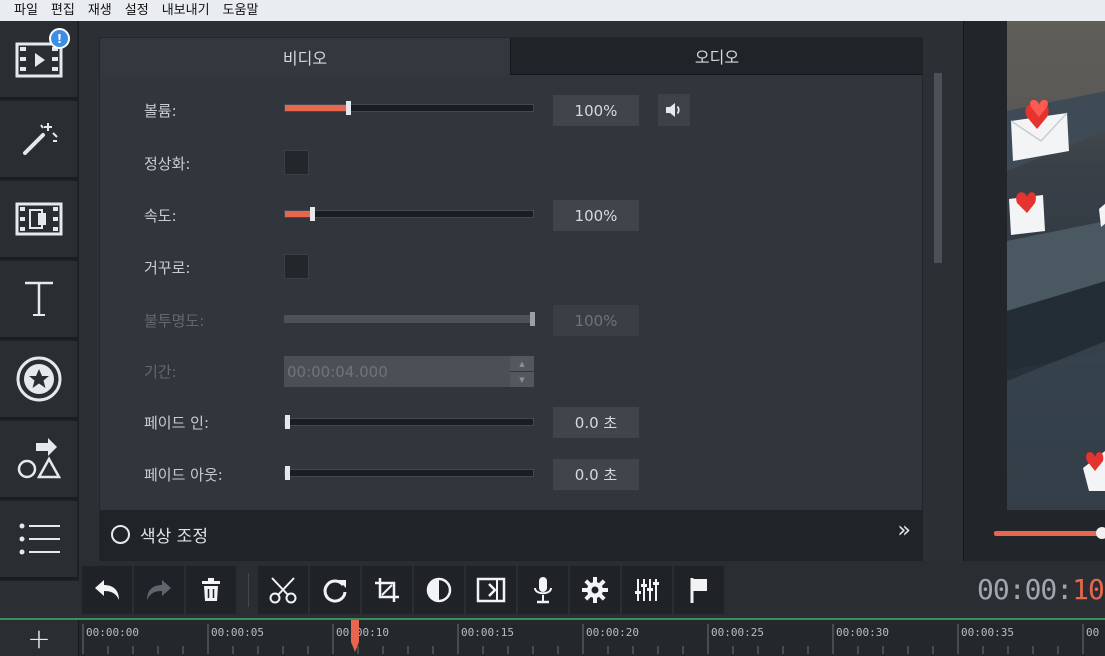 This screenshot has width=1105, height=656. I want to click on spin-down-icon: ▼, so click(522, 379).